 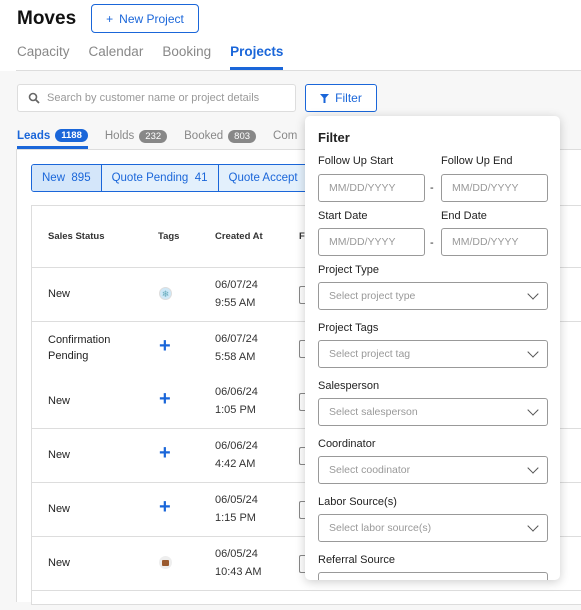 I want to click on search-icon, so click(x=34, y=98).